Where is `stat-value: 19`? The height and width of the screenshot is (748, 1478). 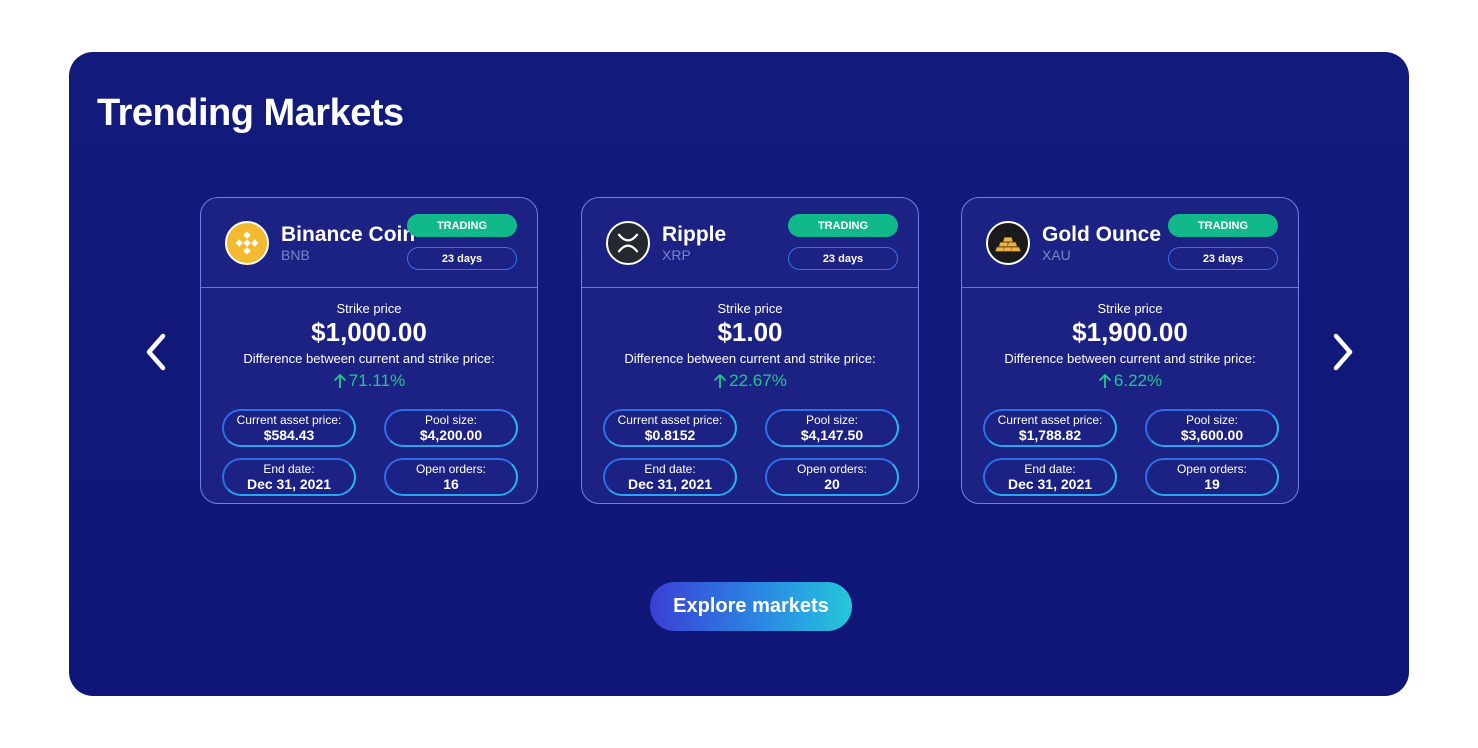
stat-value: 19 is located at coordinates (1212, 483).